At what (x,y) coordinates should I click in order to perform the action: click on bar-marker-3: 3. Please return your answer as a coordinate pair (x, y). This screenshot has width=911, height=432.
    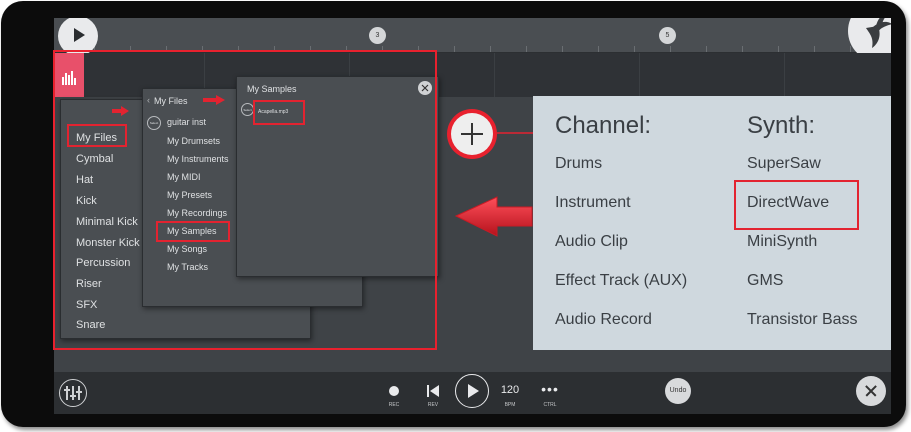
    Looking at the image, I should click on (377, 35).